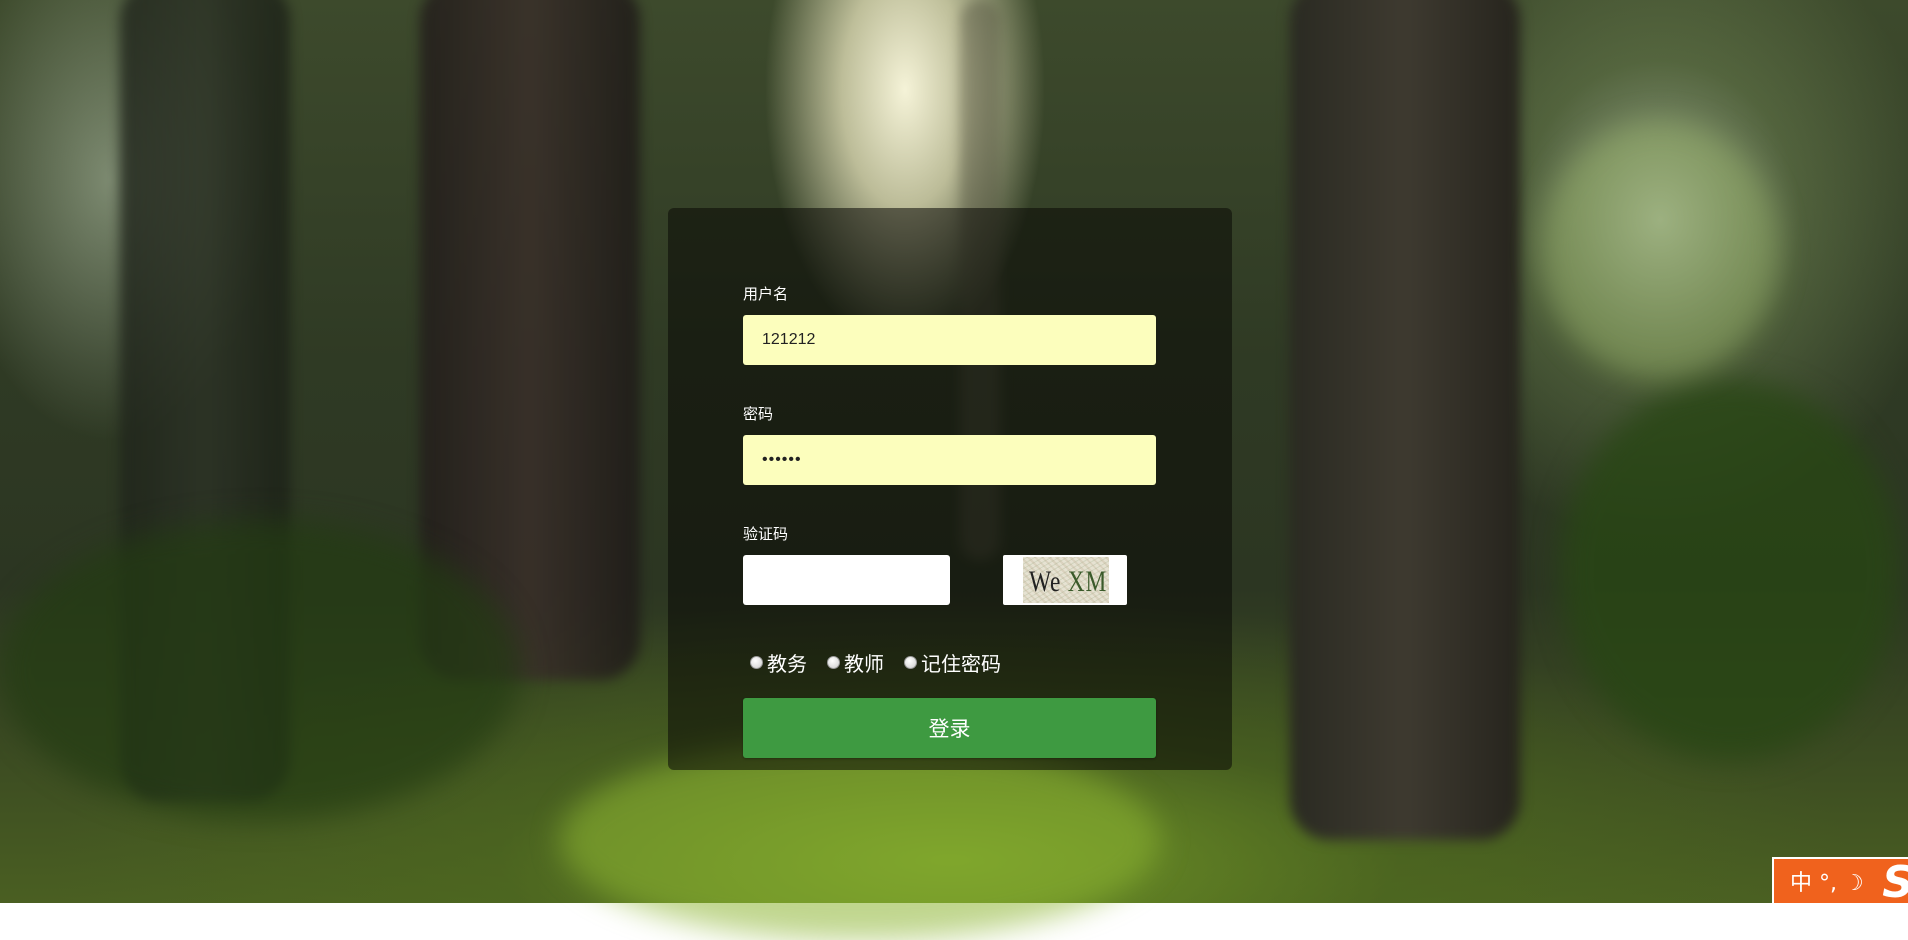 This screenshot has width=1908, height=940. I want to click on ime-status-bar: 中 °, ☽ S, so click(1840, 880).